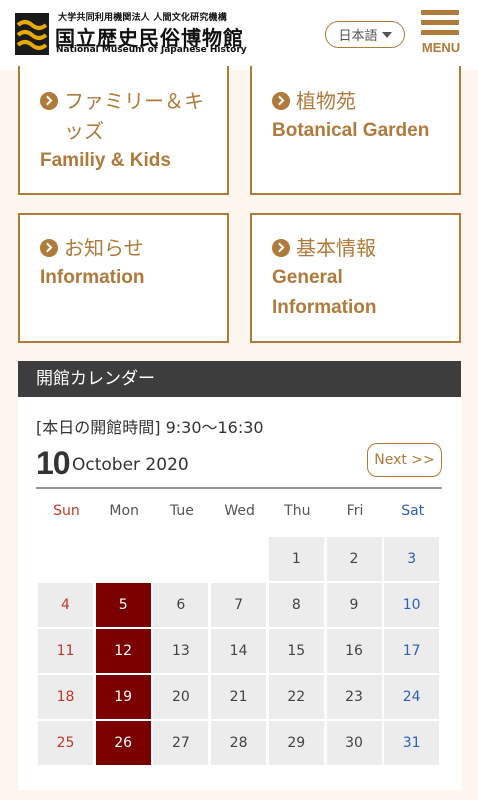 The width and height of the screenshot is (478, 800). I want to click on weekday-thu: Thu, so click(297, 511).